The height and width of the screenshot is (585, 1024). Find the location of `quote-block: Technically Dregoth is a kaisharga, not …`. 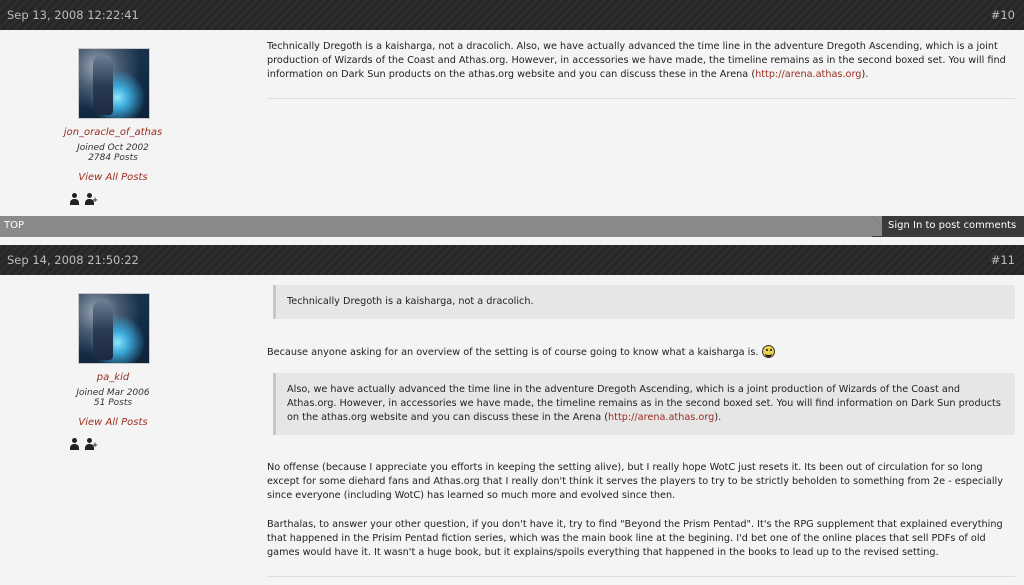

quote-block: Technically Dregoth is a kaisharga, not … is located at coordinates (644, 302).